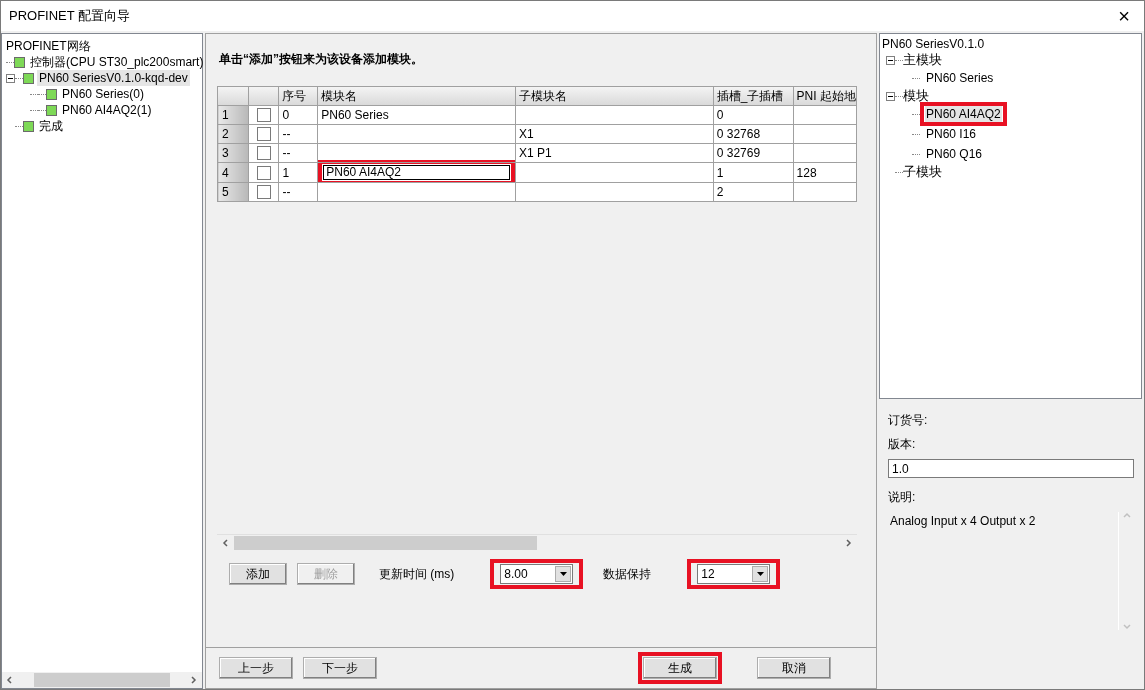 This screenshot has height=690, width=1145. Describe the element at coordinates (417, 574) in the screenshot. I see `setting-label: 更新时间 (ms)` at that location.